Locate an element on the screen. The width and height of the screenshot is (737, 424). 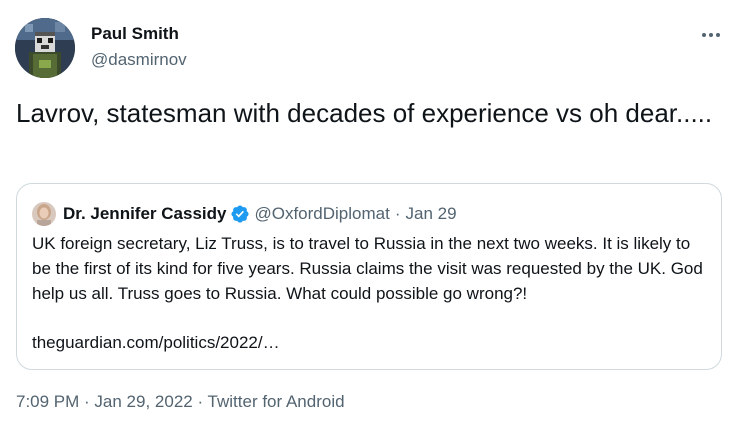
quoted-avatar-image is located at coordinates (44, 214).